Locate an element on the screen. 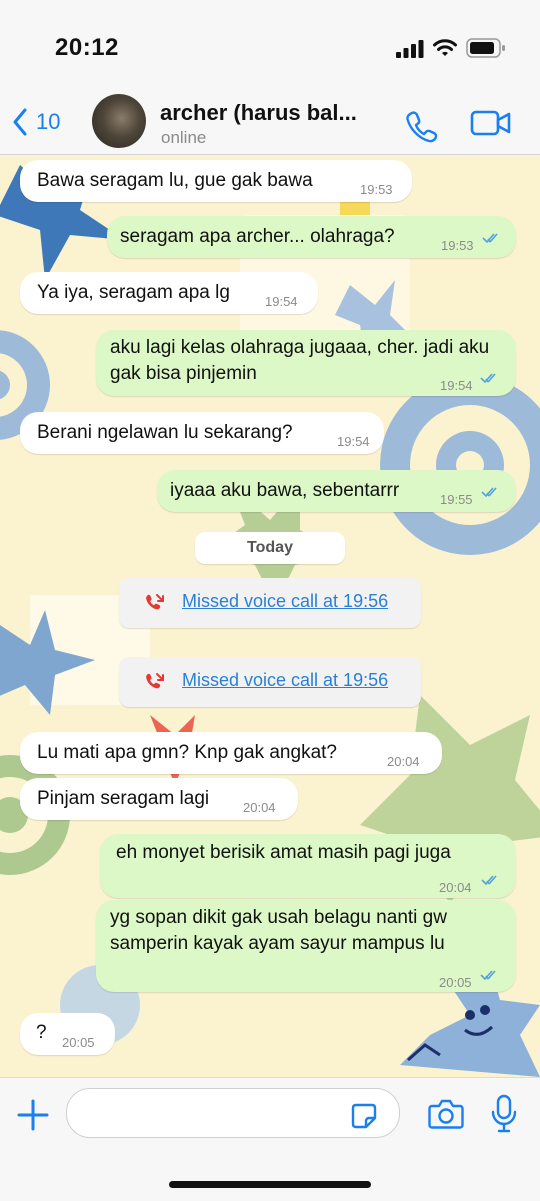 The image size is (540, 1201). message-text: iyaaa aku bawa, sebentarrr is located at coordinates (285, 490).